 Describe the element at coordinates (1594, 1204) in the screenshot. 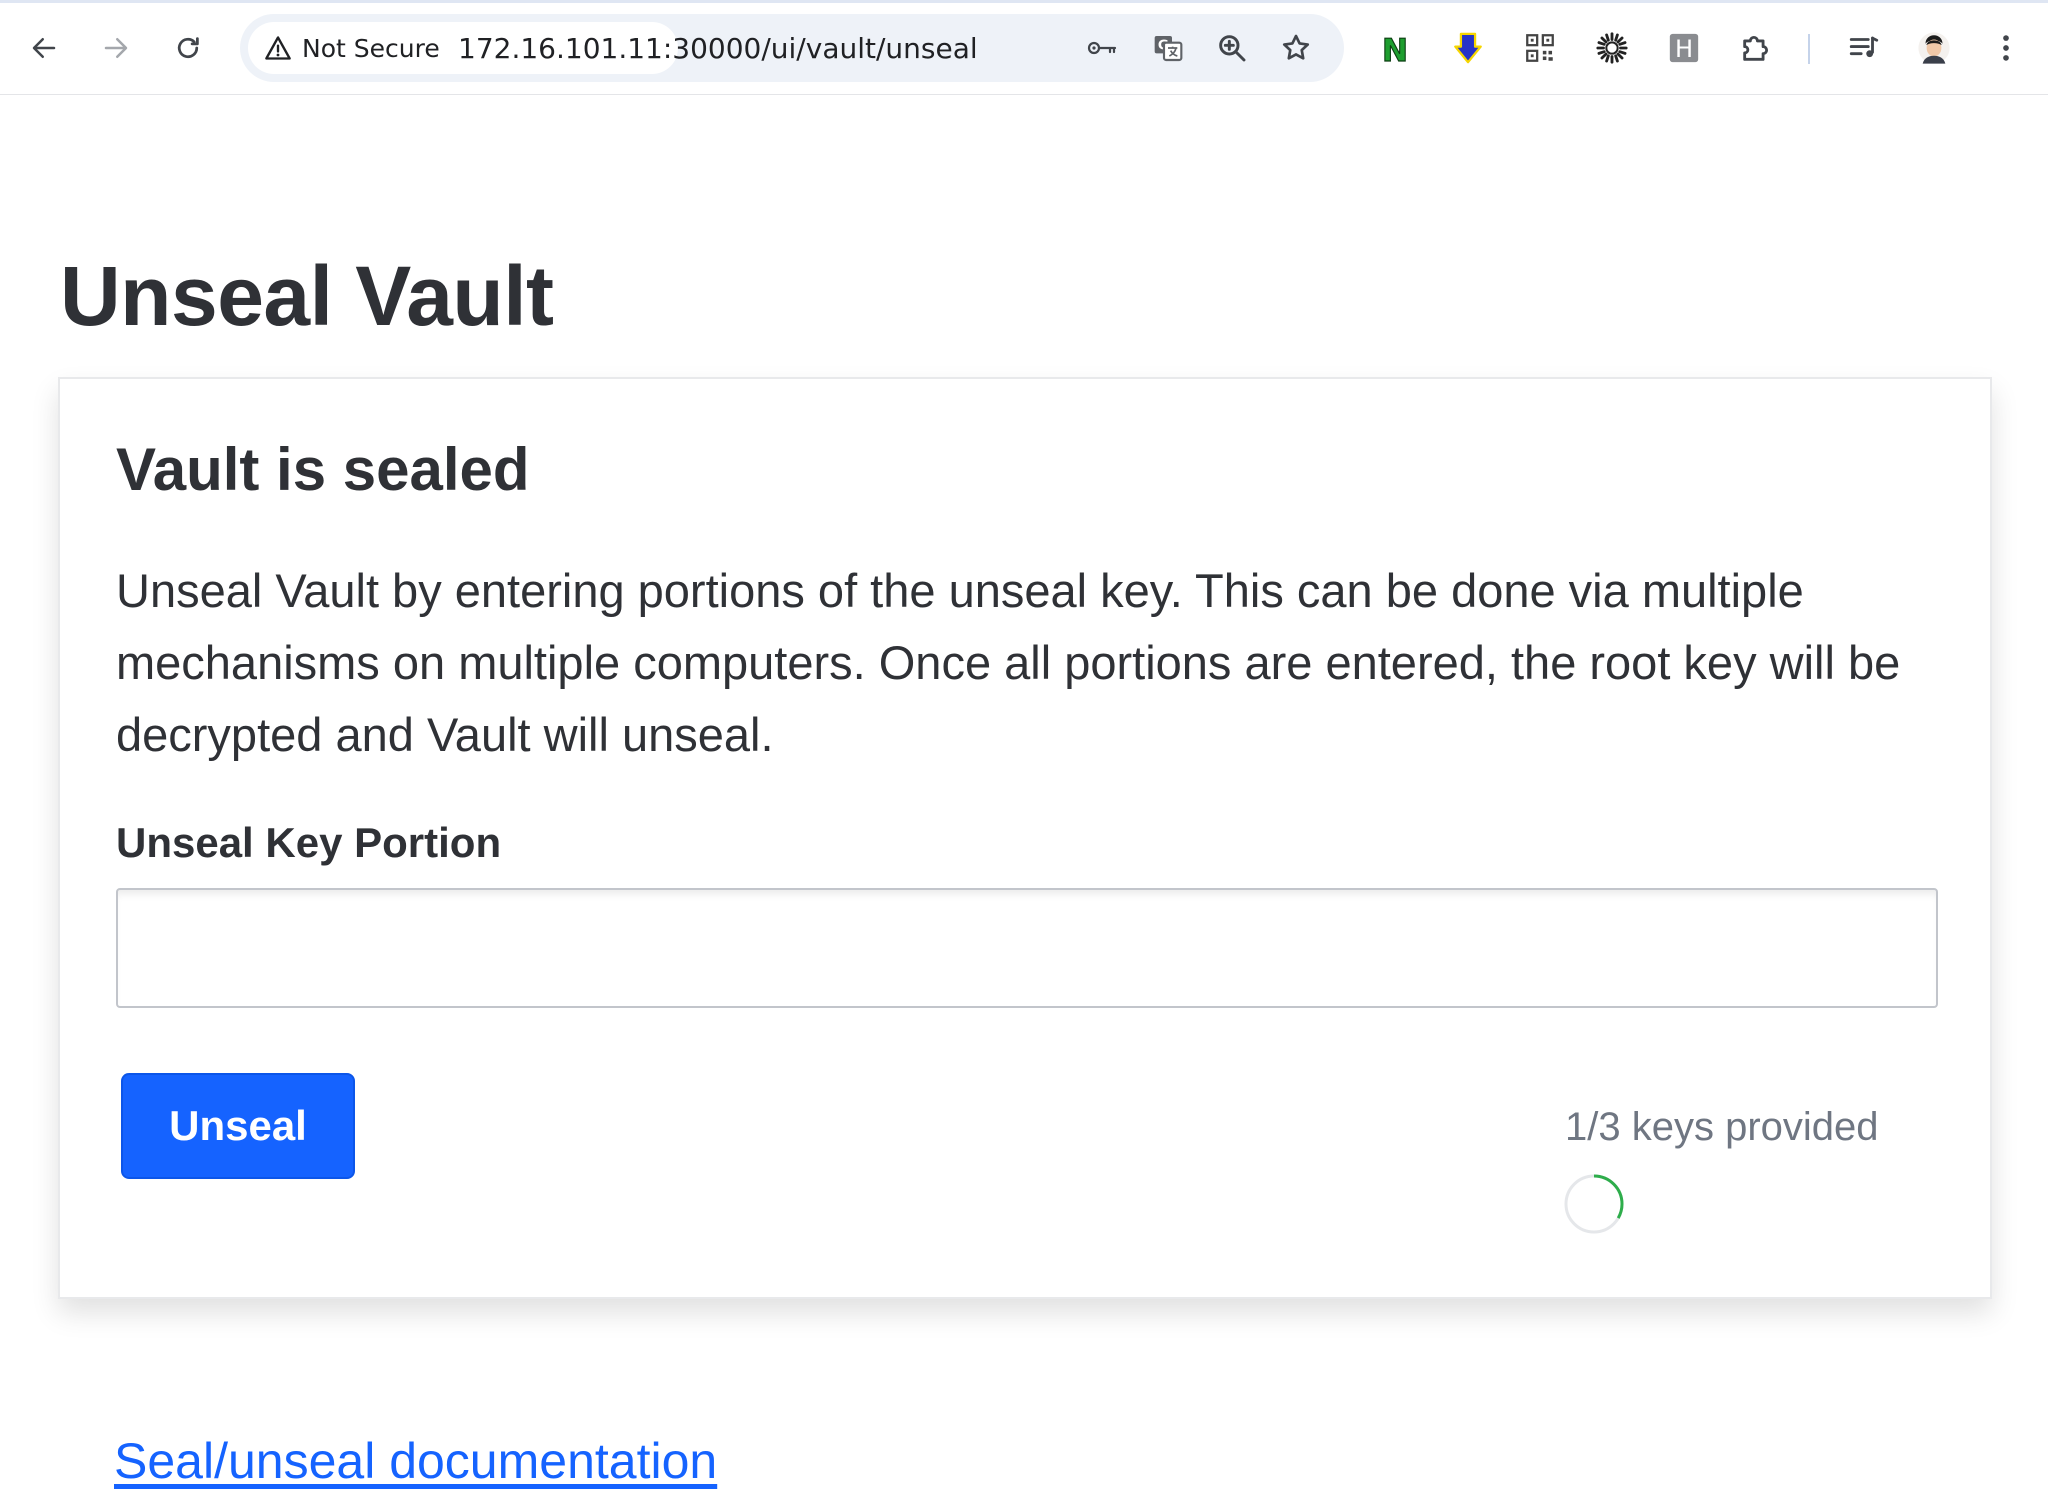

I see `keys-progress-ring` at that location.